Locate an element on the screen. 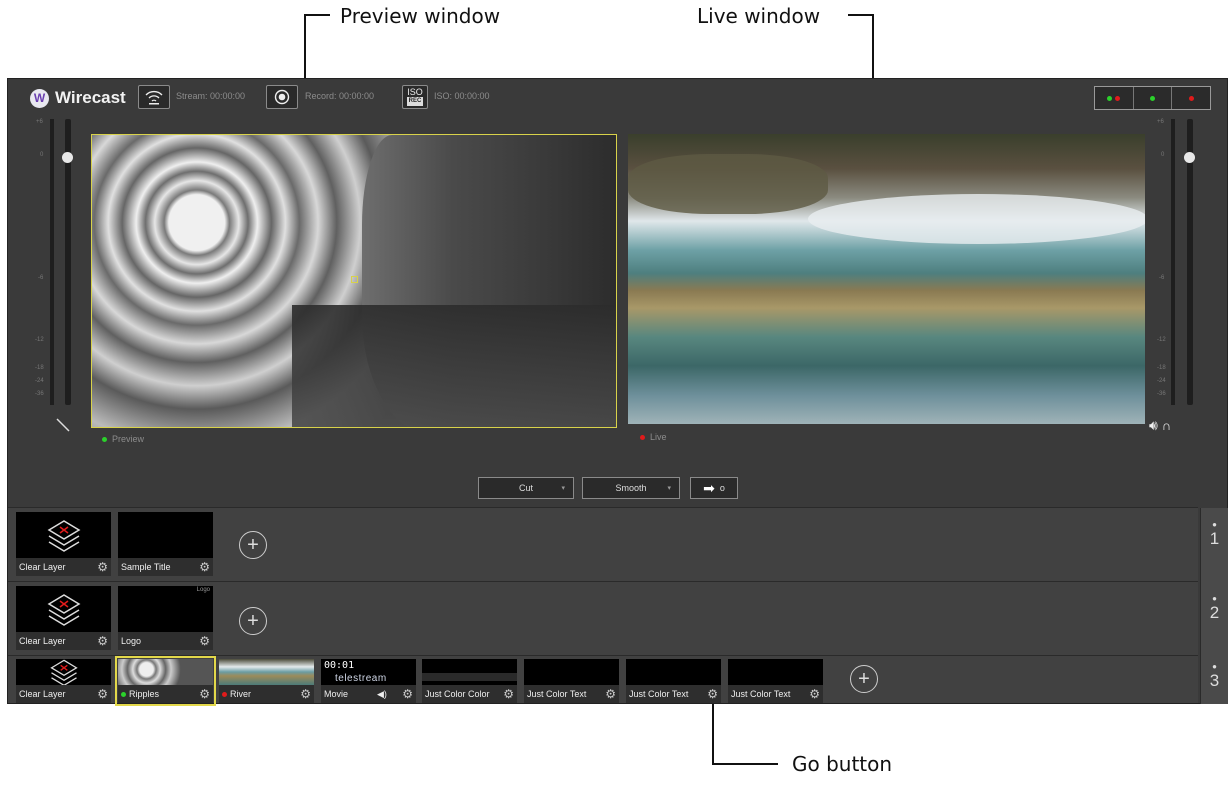  left-volume-slider is located at coordinates (67, 262).